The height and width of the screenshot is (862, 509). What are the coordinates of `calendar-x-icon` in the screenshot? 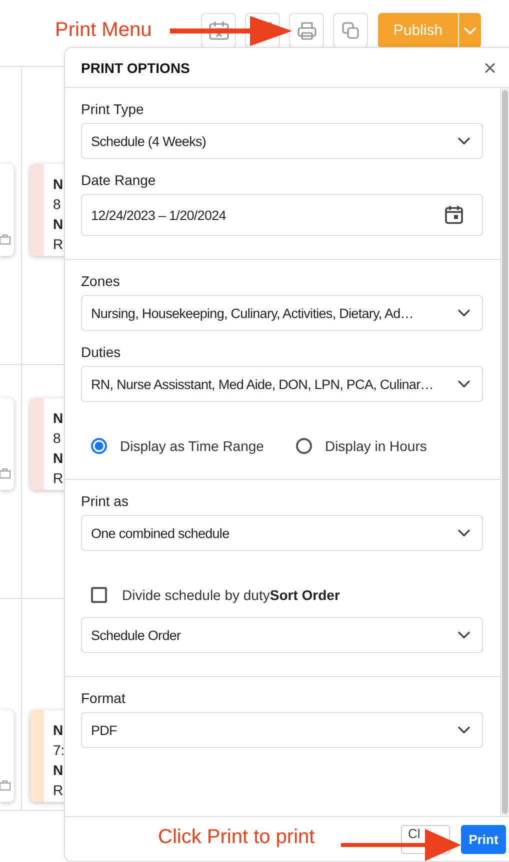 It's located at (219, 31).